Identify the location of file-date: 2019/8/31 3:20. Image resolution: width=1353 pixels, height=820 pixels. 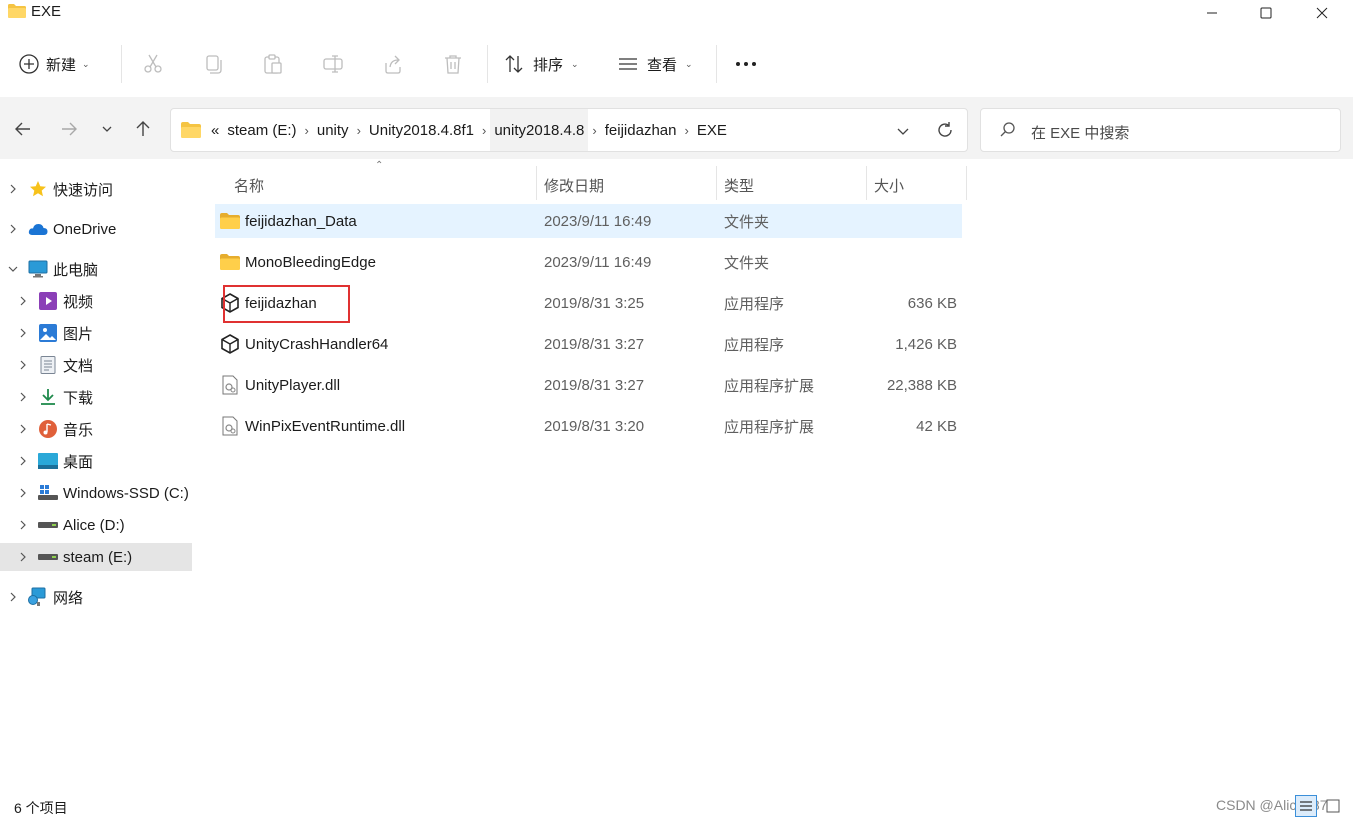
(594, 426).